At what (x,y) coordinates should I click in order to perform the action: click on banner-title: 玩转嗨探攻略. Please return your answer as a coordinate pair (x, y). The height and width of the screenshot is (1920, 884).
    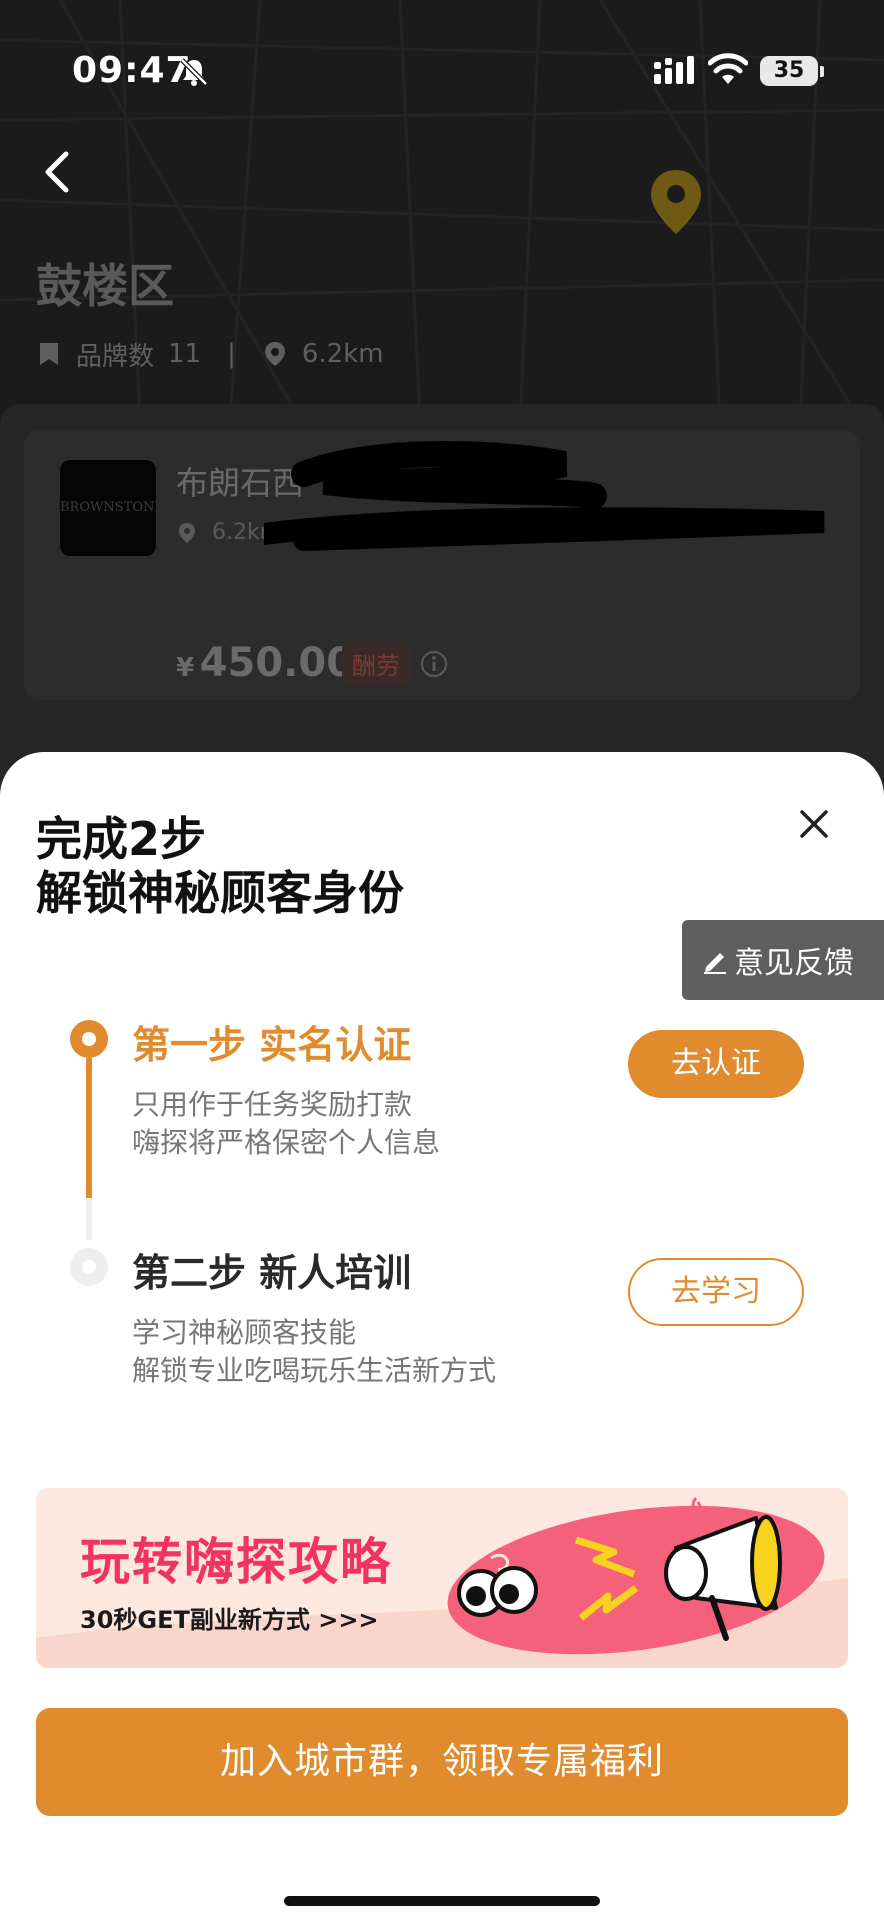
    Looking at the image, I should click on (236, 1562).